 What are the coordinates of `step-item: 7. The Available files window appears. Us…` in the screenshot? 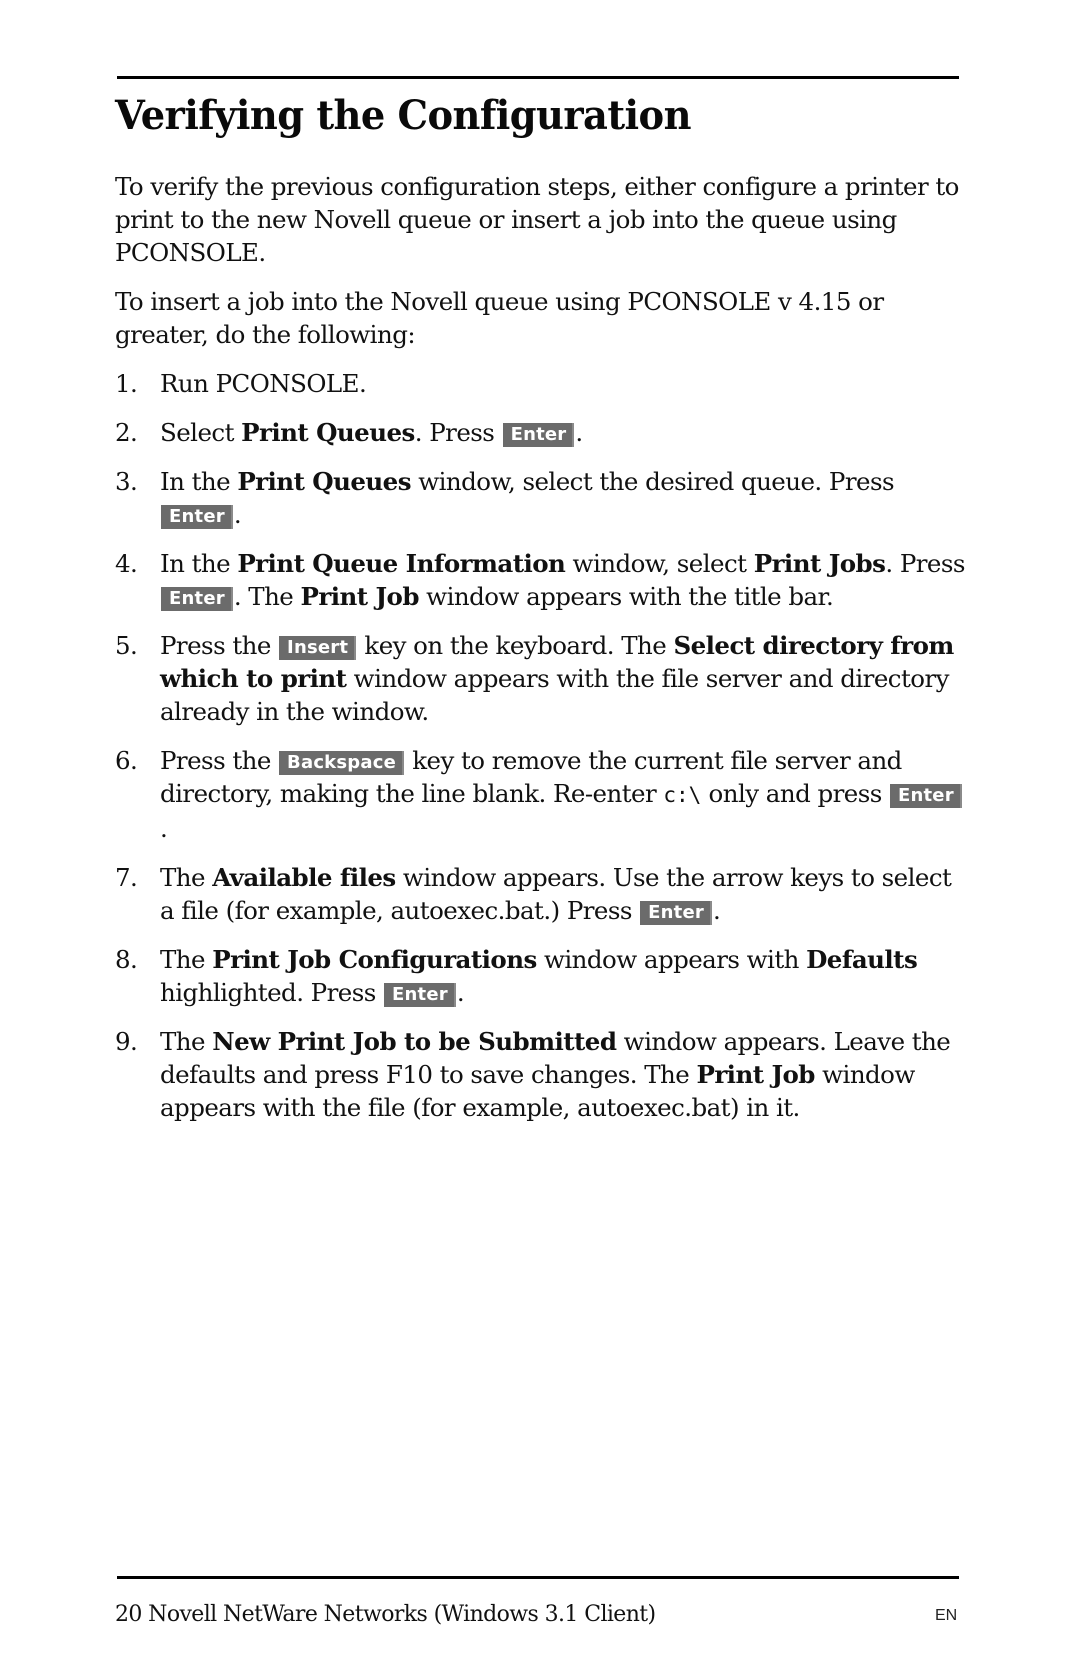 It's located at (540, 894).